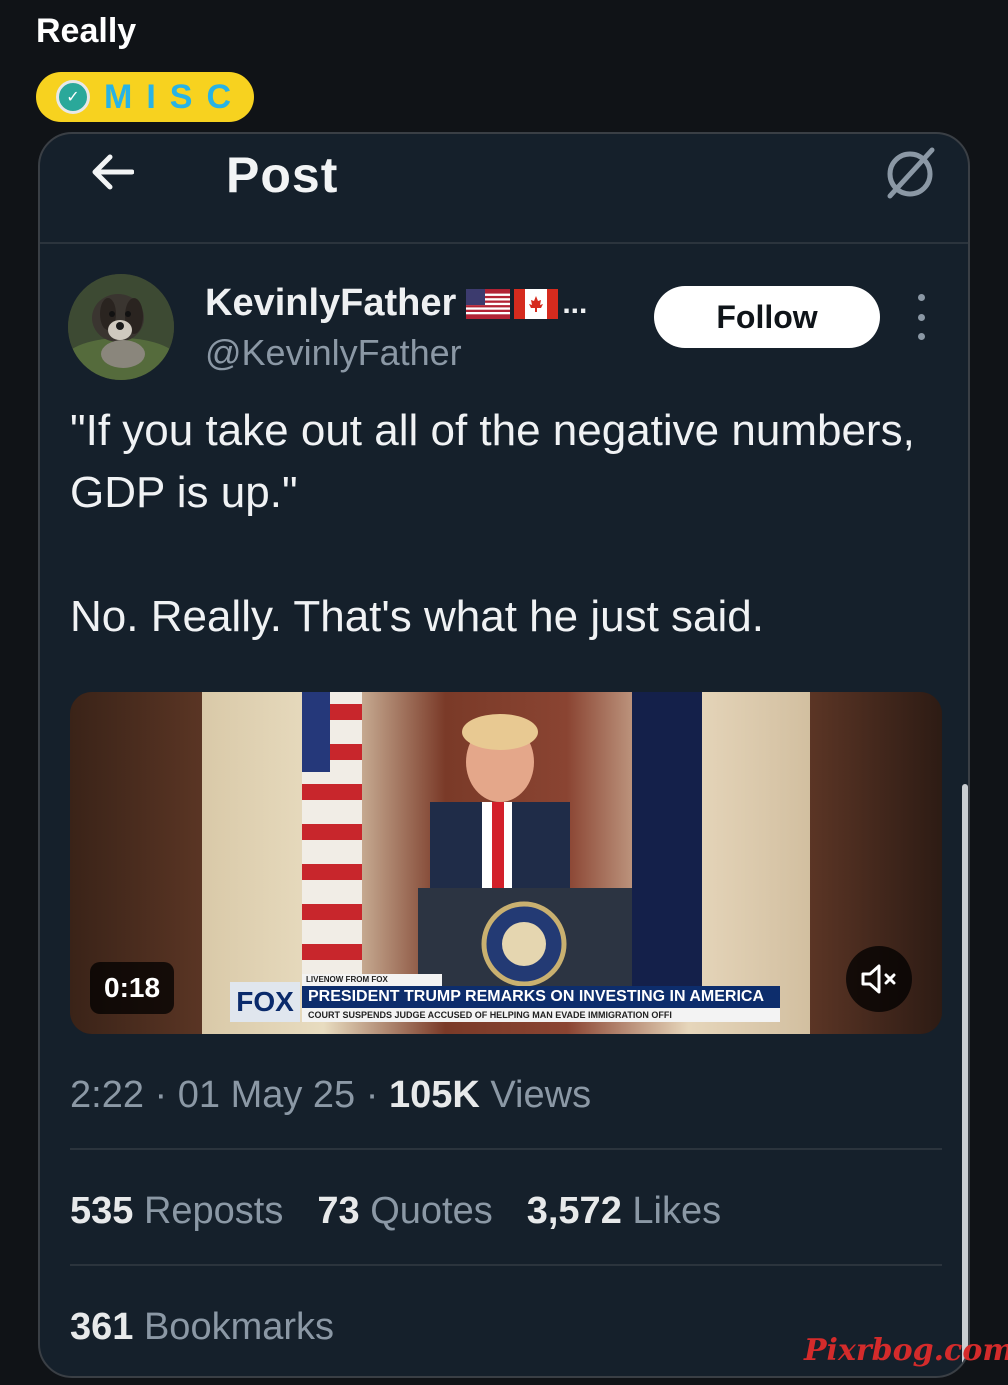  I want to click on reposts-label: Reposts, so click(208, 1211).